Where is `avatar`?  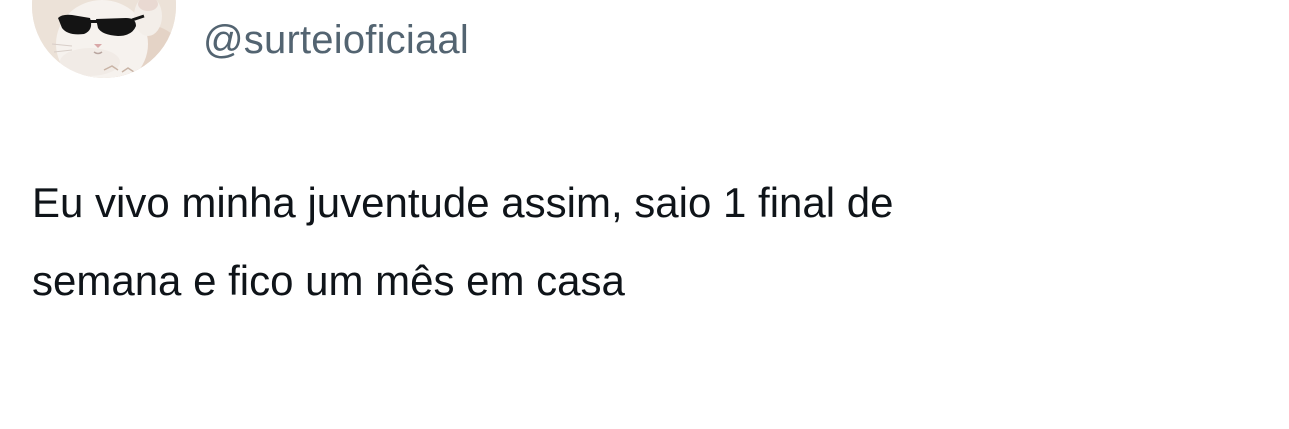
avatar is located at coordinates (104, 39).